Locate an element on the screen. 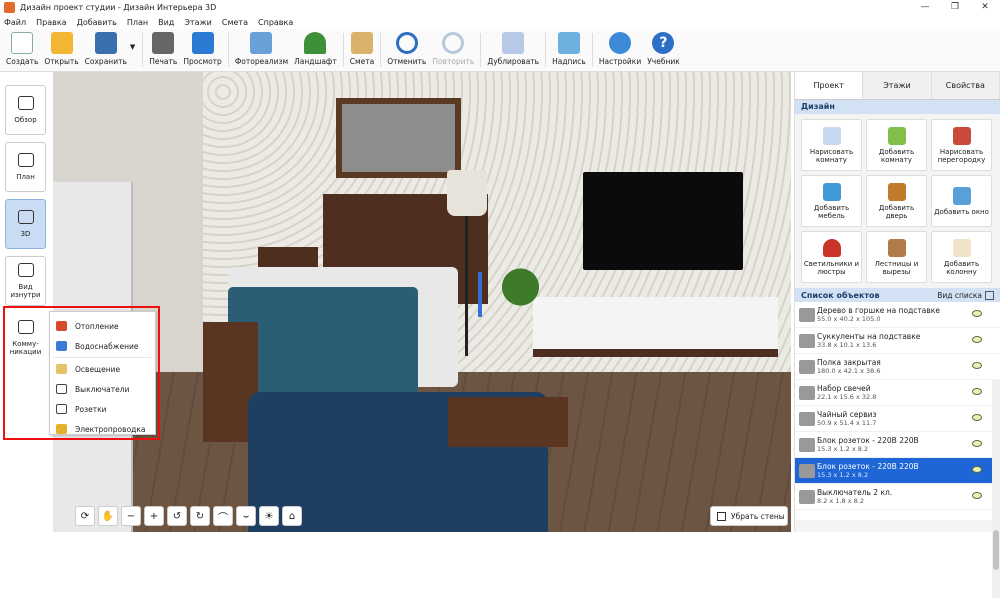 The height and width of the screenshot is (598, 1000). save-dropdown-icon: ▼ is located at coordinates (132, 47).